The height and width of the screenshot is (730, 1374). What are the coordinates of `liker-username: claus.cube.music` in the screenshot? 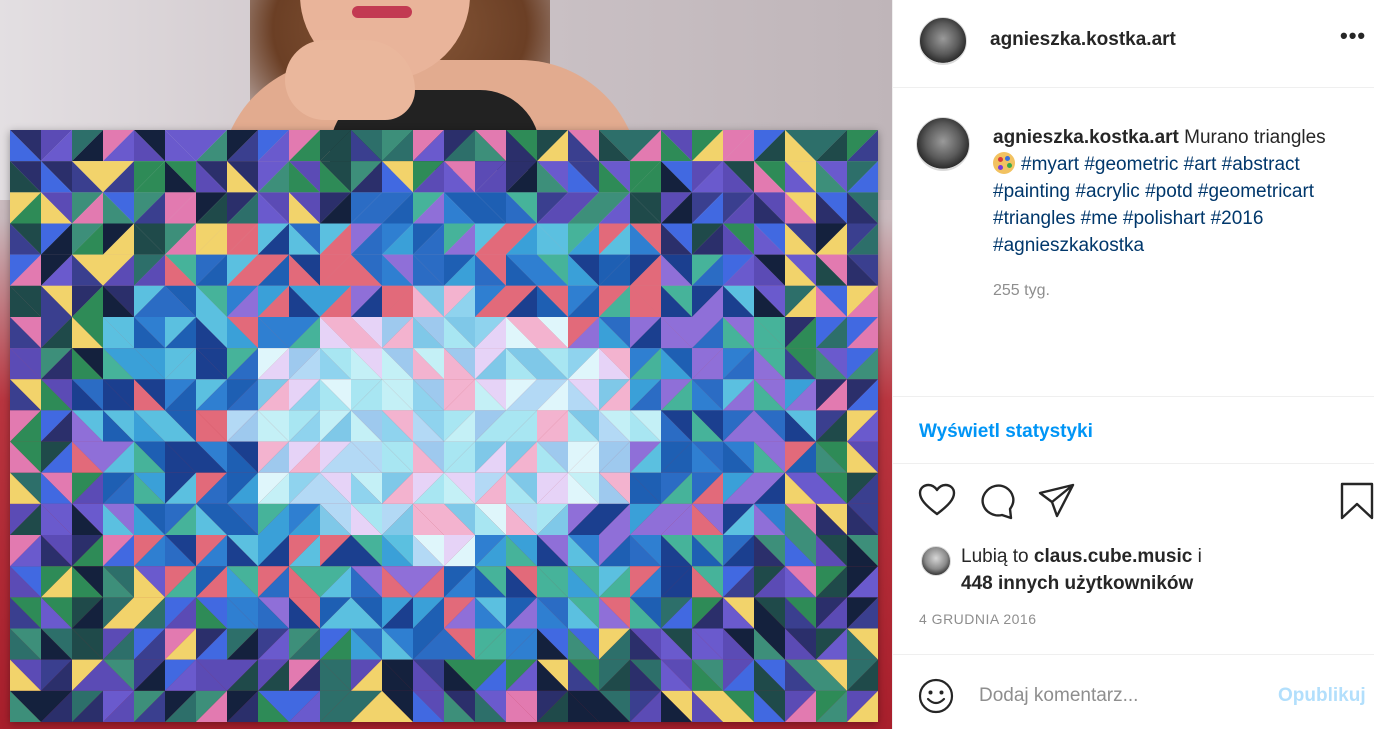 It's located at (1113, 556).